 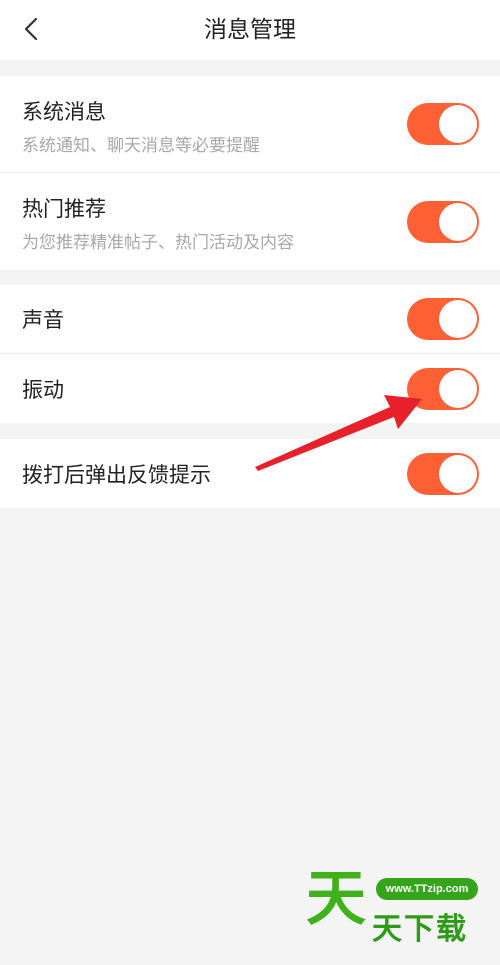 I want to click on hot-recommend-toggle, so click(x=443, y=221).